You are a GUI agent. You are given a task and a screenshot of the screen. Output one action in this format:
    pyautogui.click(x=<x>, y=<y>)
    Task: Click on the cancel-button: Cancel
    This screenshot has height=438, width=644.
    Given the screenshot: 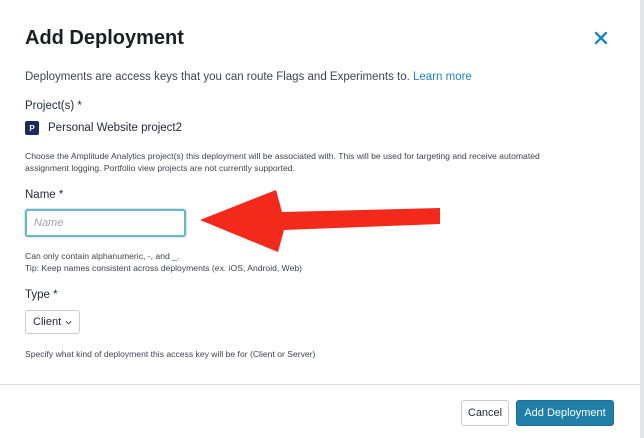 What is the action you would take?
    pyautogui.click(x=485, y=413)
    